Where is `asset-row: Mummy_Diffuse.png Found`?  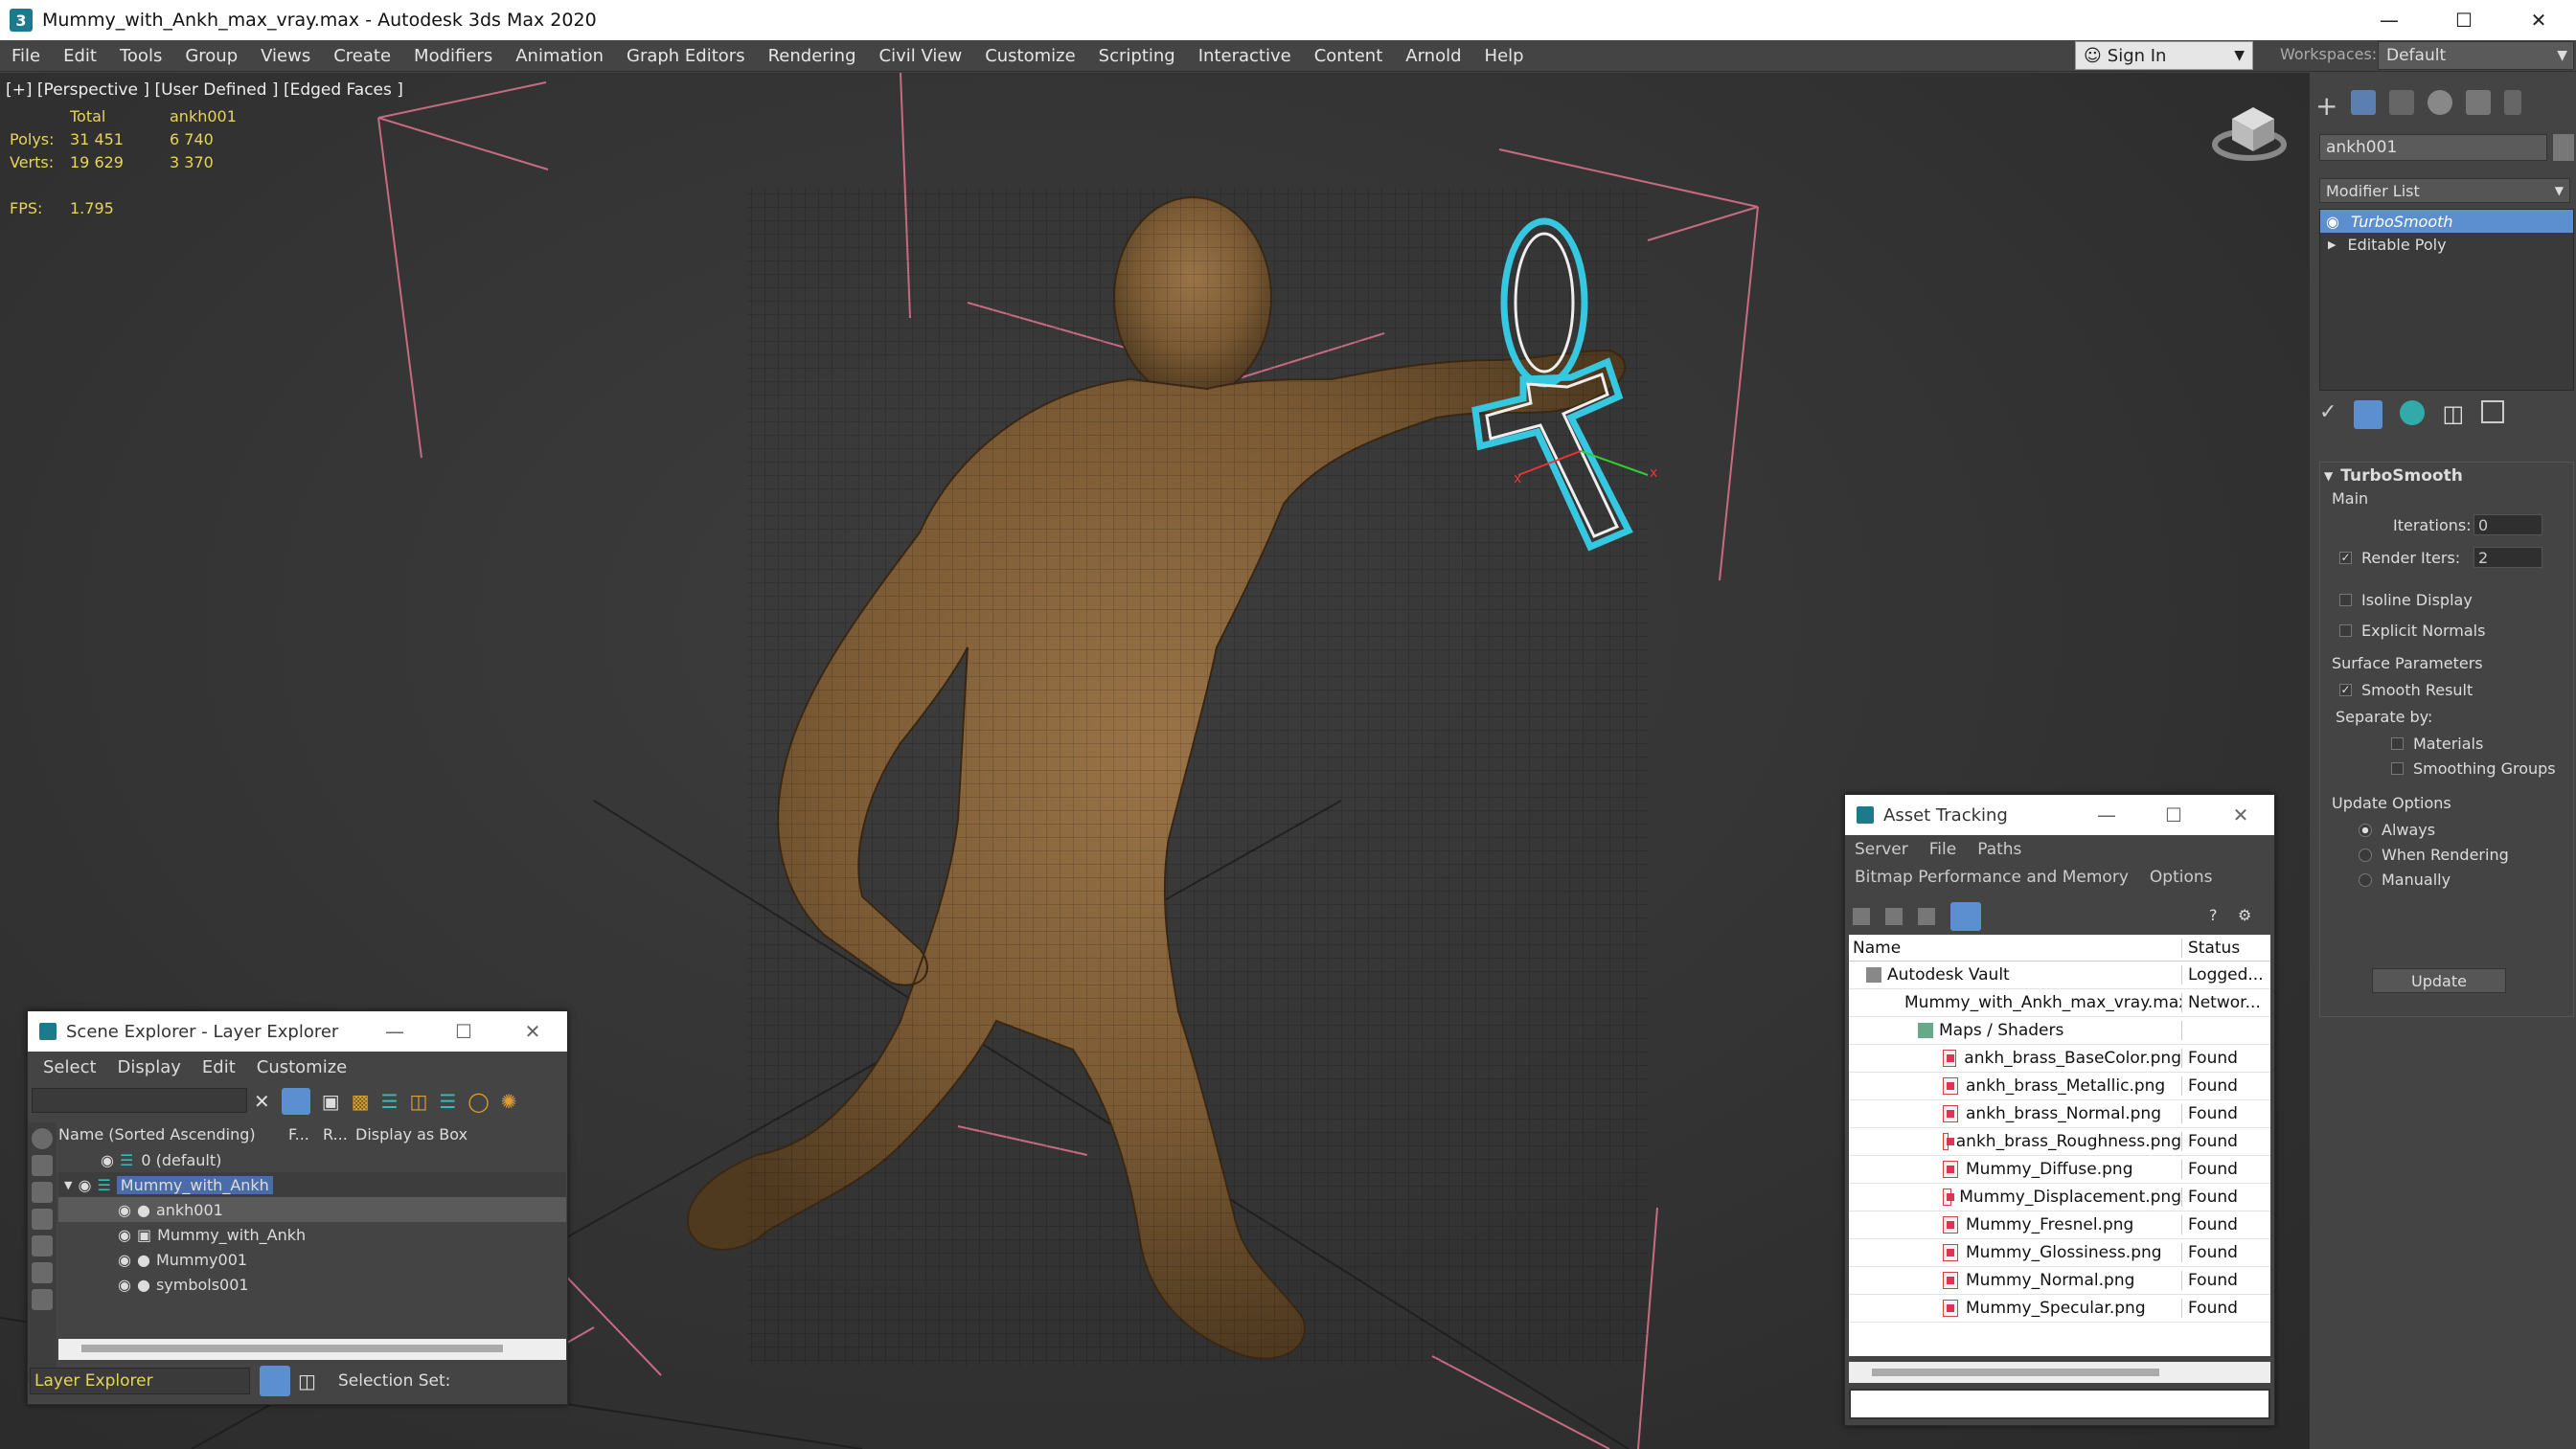
asset-row: Mummy_Diffuse.png Found is located at coordinates (2059, 1170).